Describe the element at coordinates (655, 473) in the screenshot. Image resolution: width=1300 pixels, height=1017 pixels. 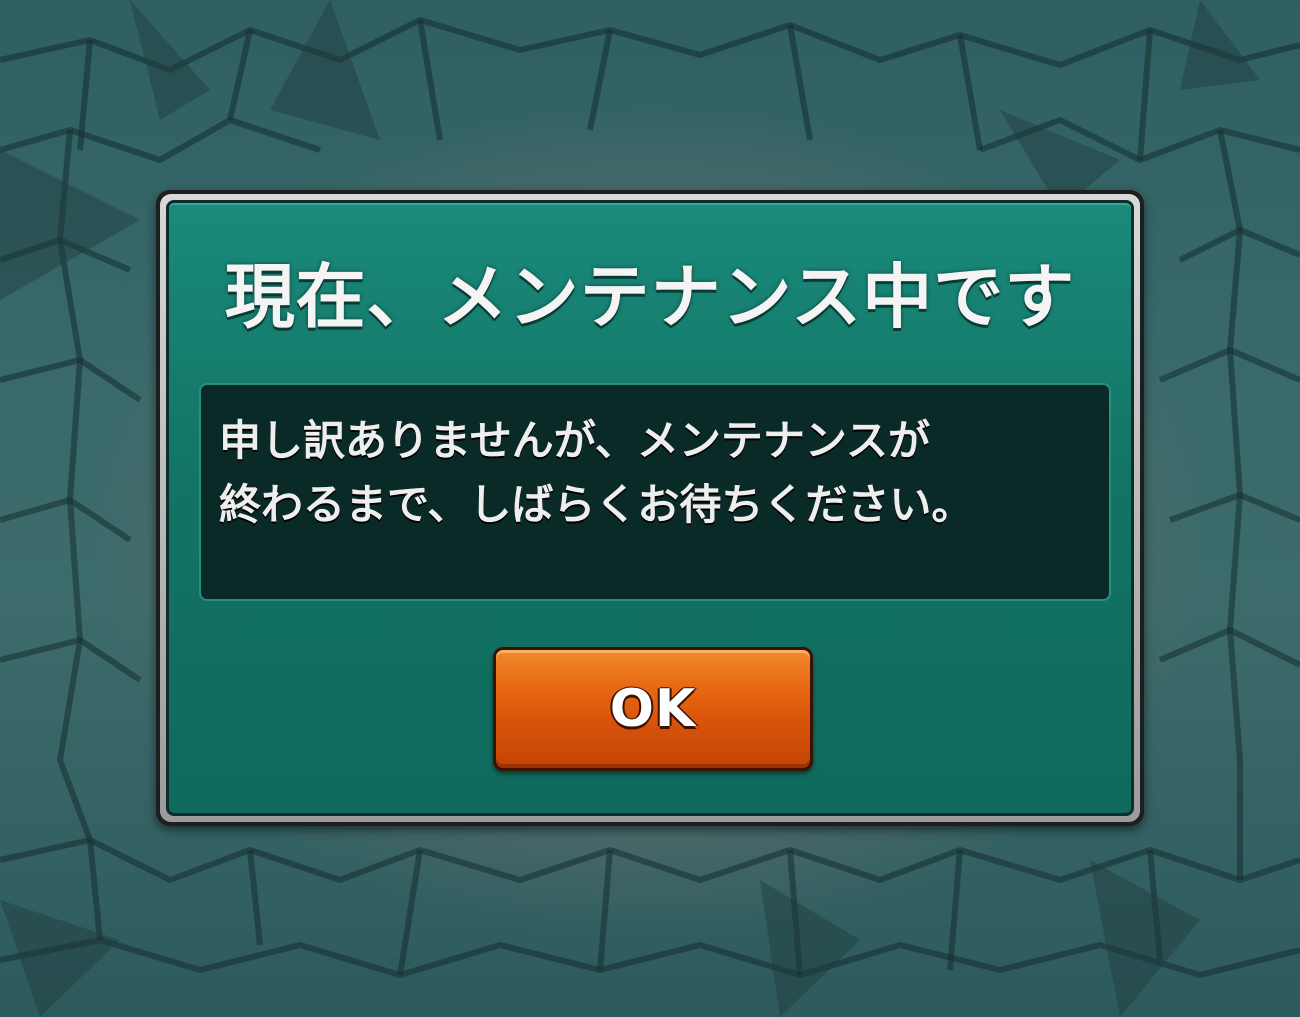
I see `dialog-message: 申し訳ありませんが、メンテナンスが 終わるまで、しばらくお待ちください。` at that location.